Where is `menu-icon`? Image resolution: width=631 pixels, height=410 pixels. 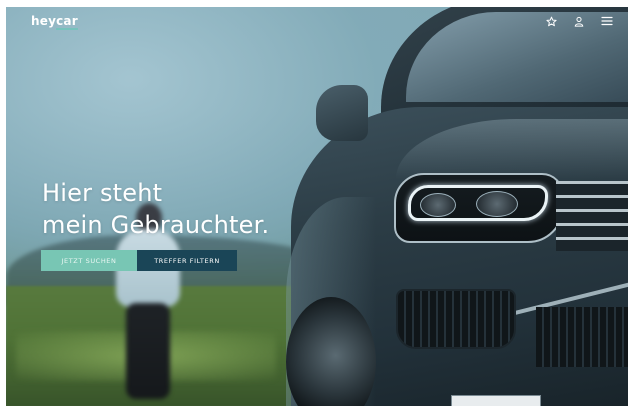
menu-icon is located at coordinates (607, 21).